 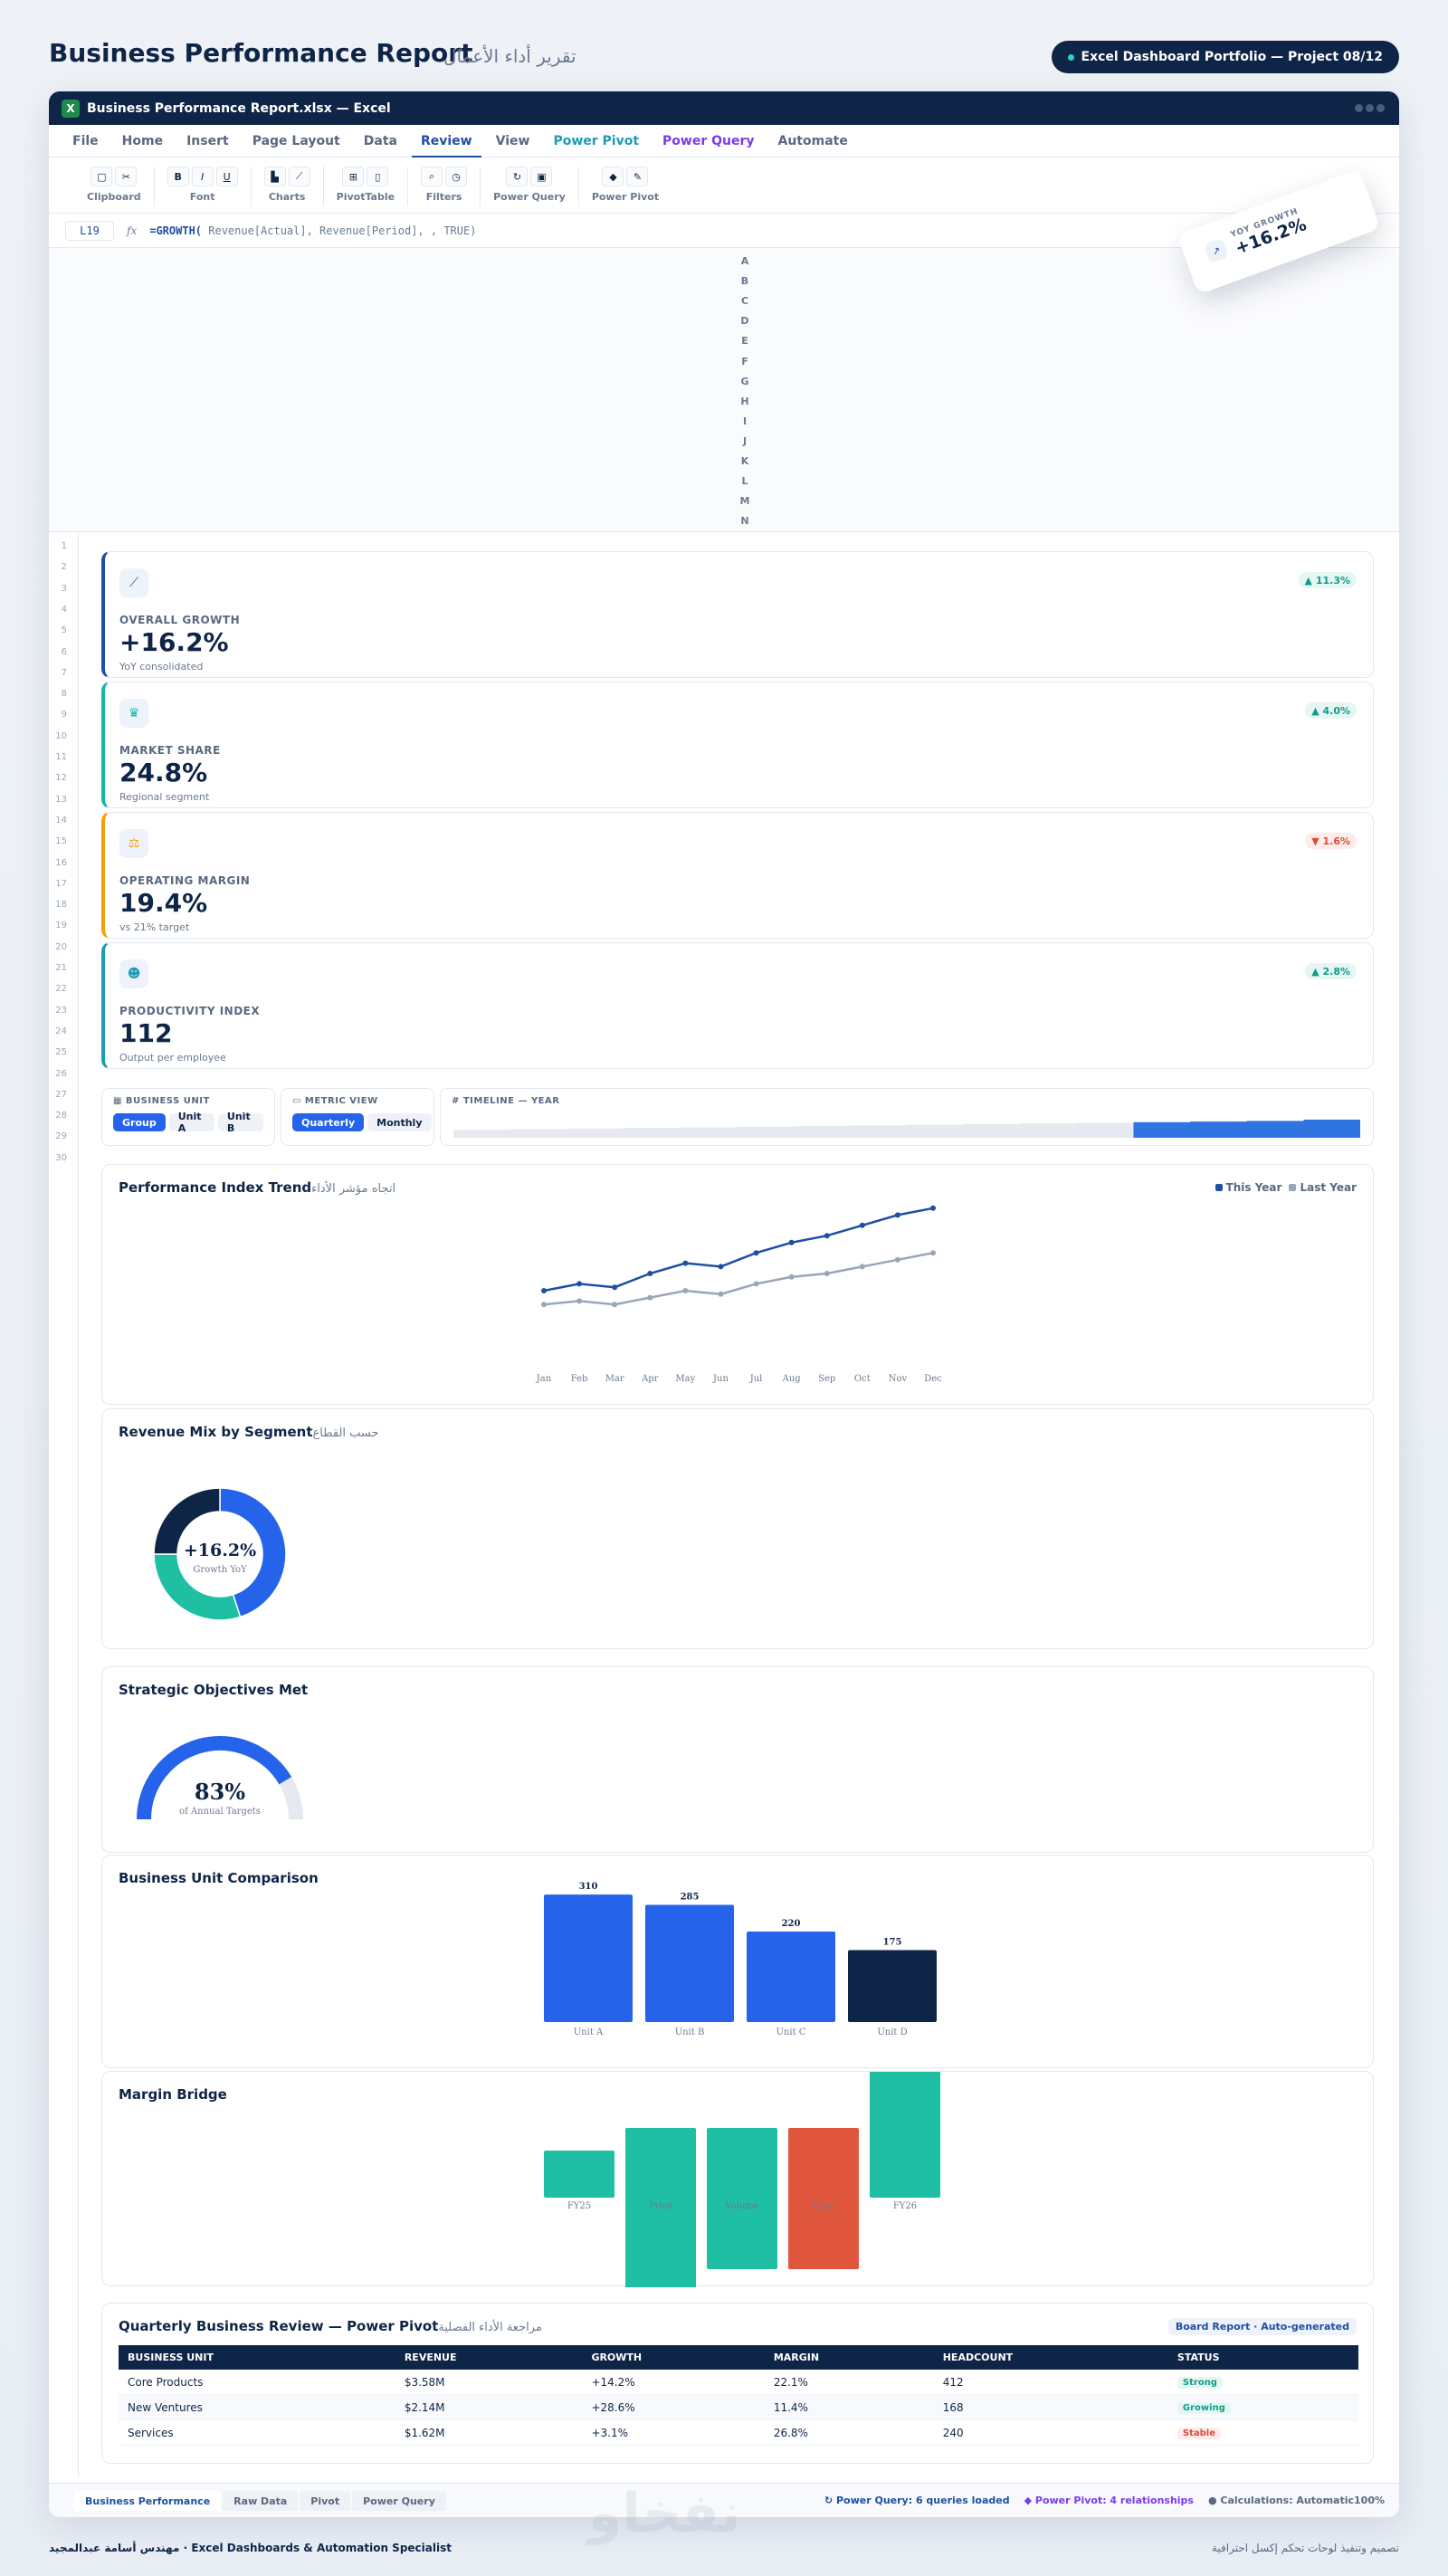 What do you see at coordinates (58, 989) in the screenshot?
I see `row-header: 22` at bounding box center [58, 989].